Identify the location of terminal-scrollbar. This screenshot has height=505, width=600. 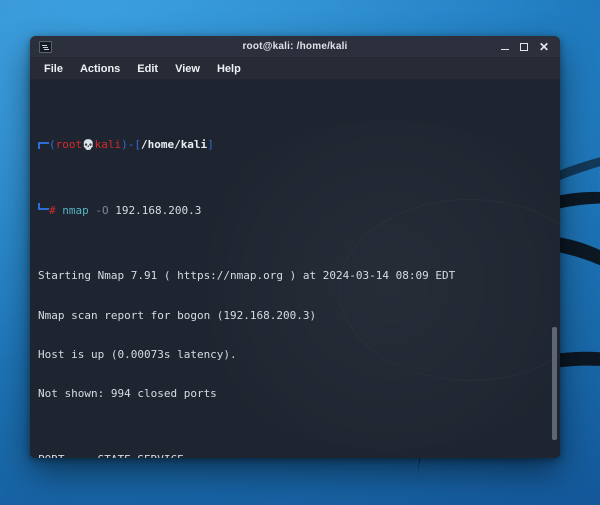
(553, 269).